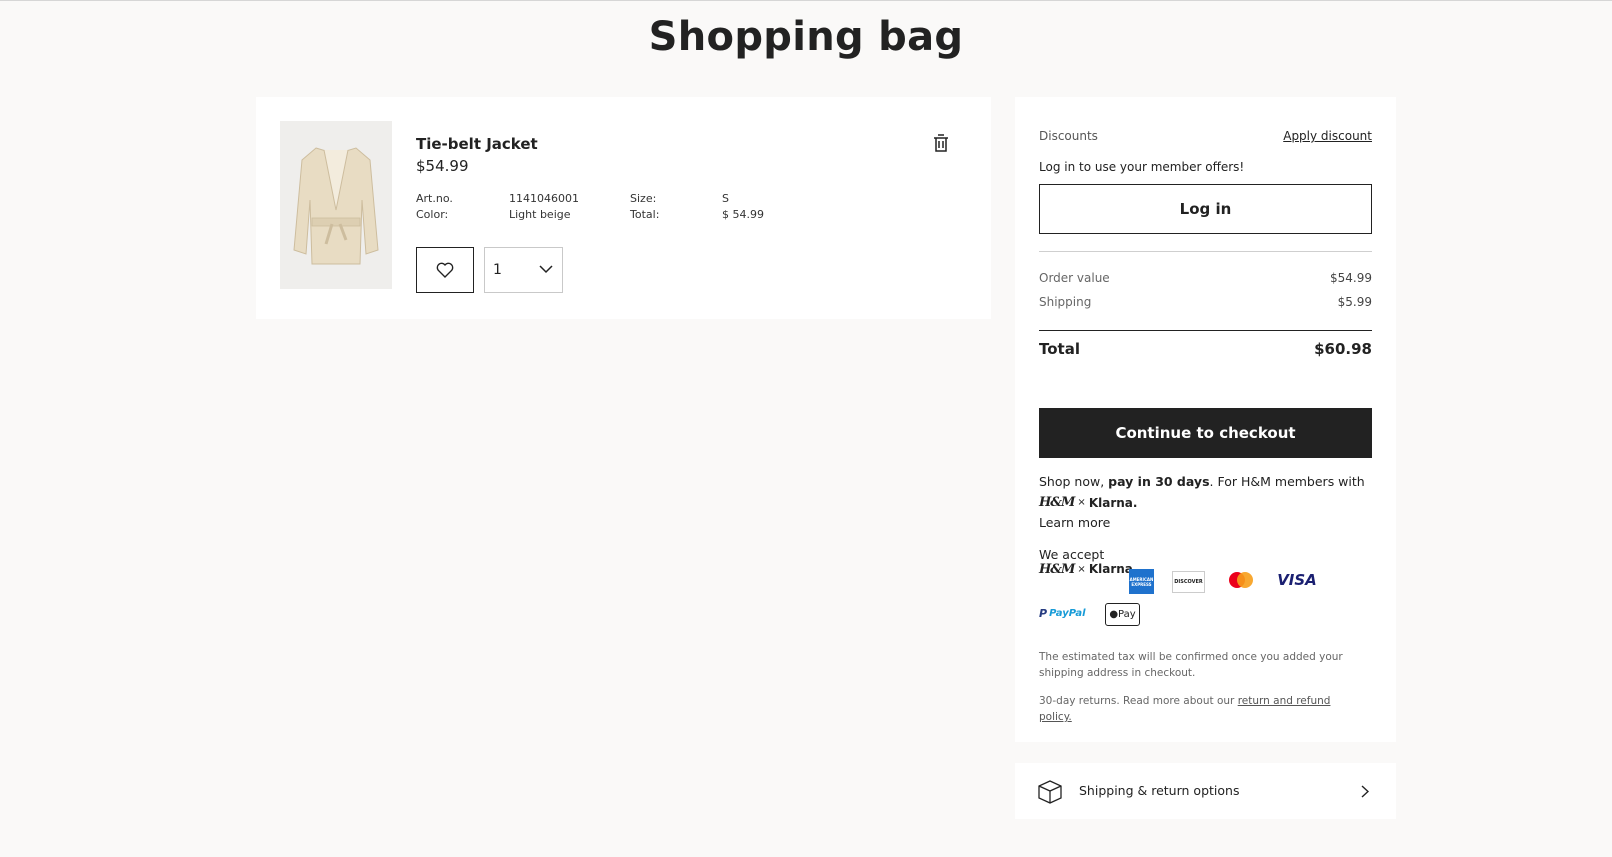 This screenshot has width=1612, height=857. I want to click on shipping-return-options: Shipping & return options, so click(1205, 791).